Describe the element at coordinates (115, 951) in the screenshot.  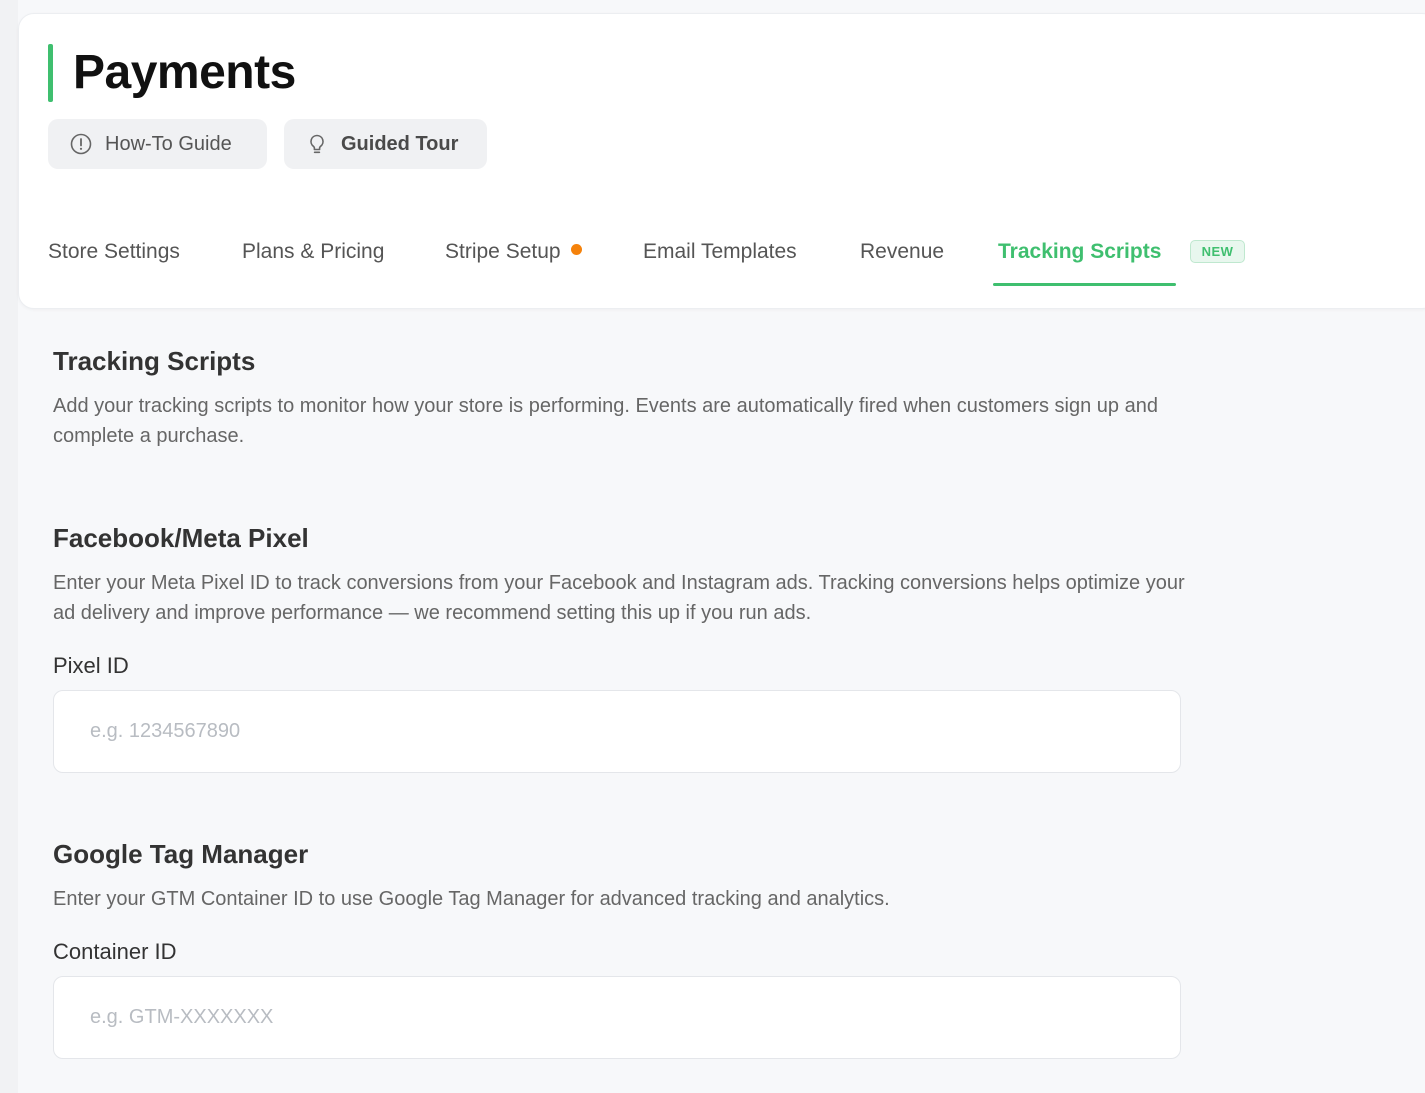
I see `container-id-label: Container ID` at that location.